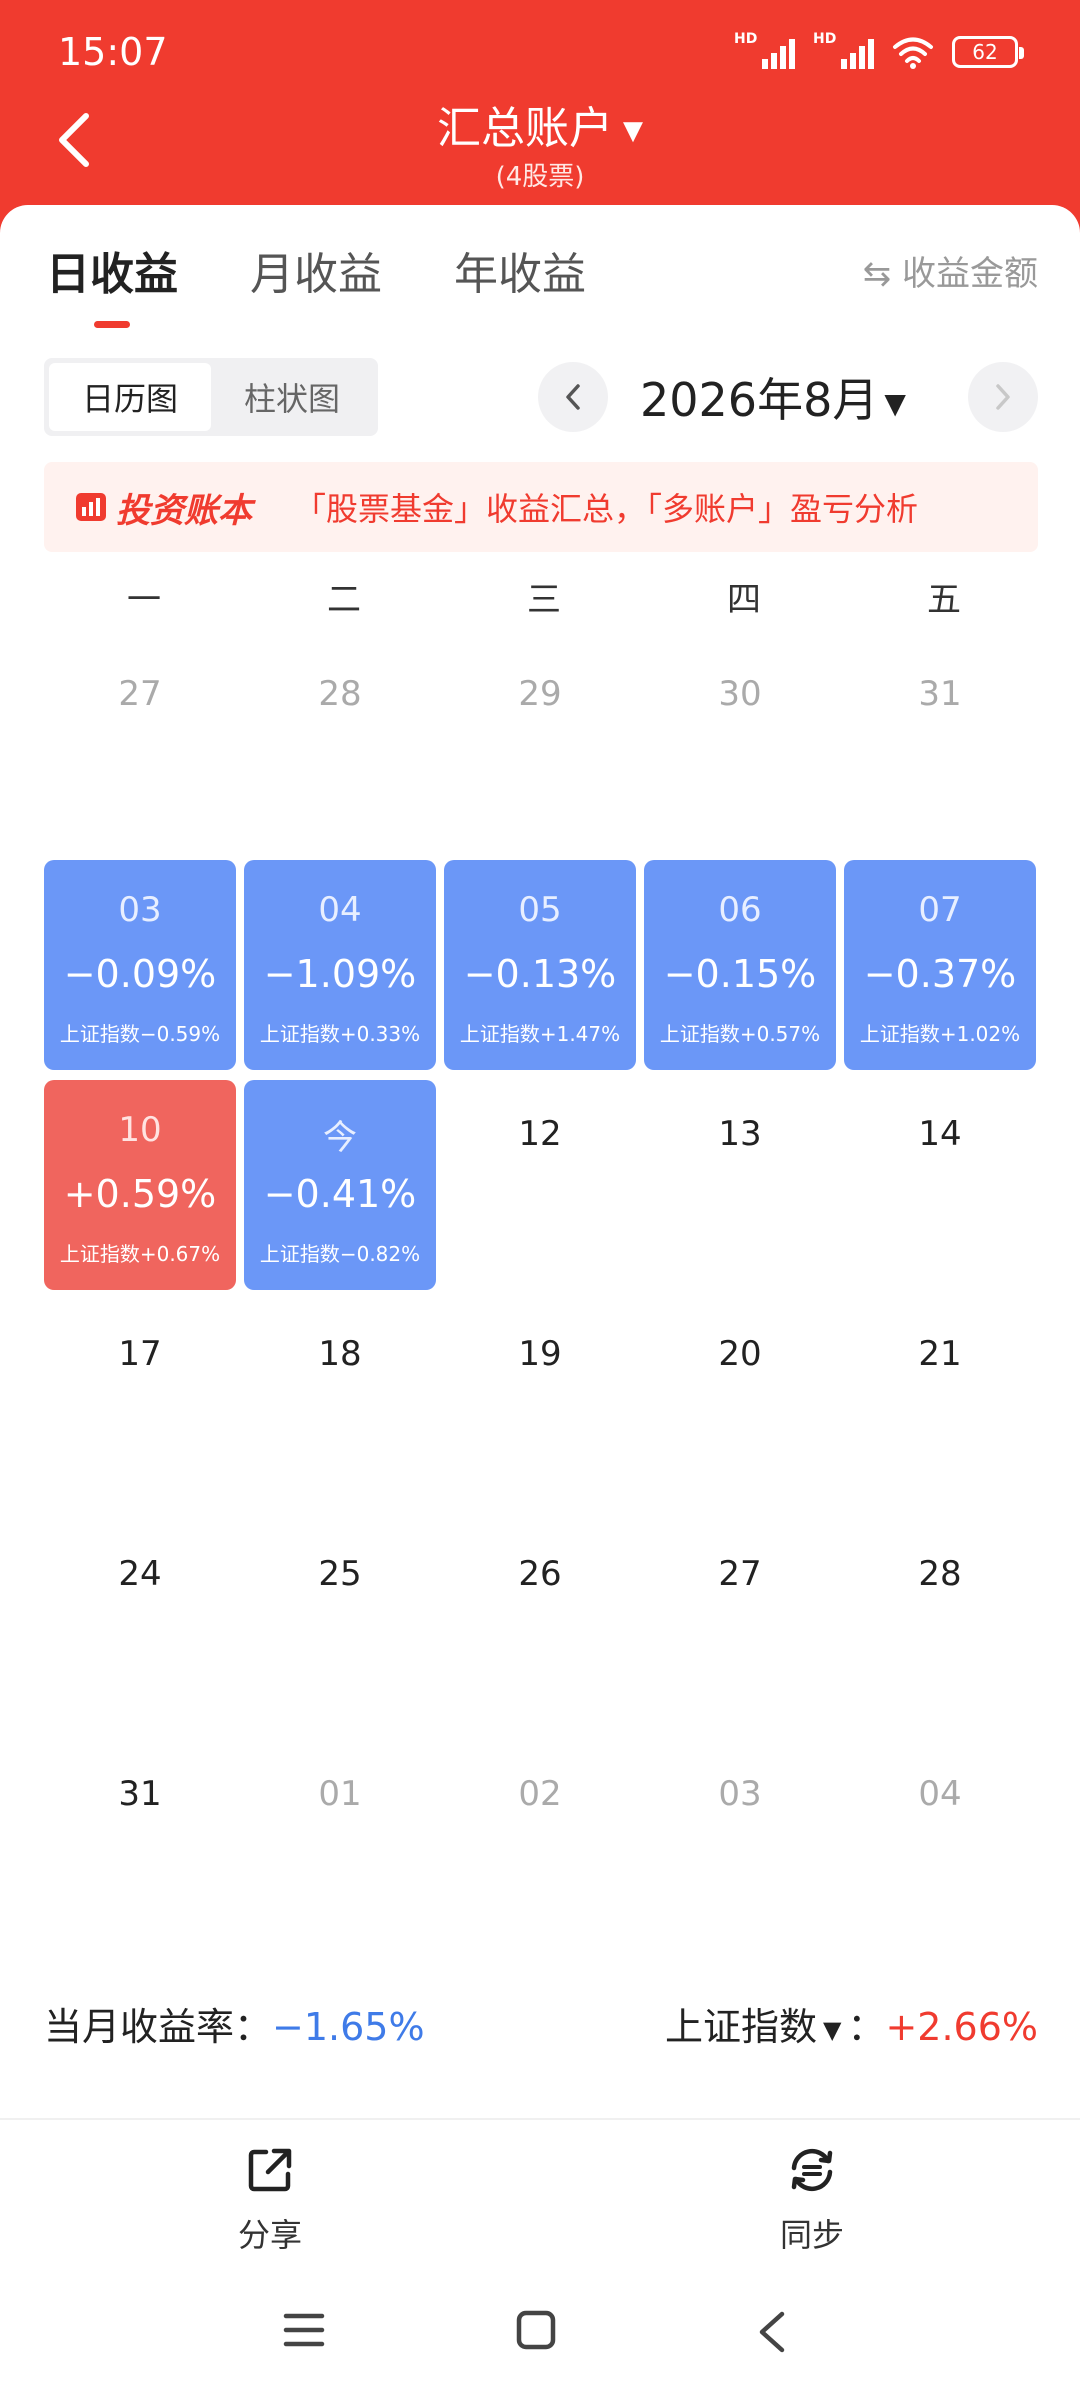  I want to click on account-selector: 汇总账户 ▼, so click(540, 124).